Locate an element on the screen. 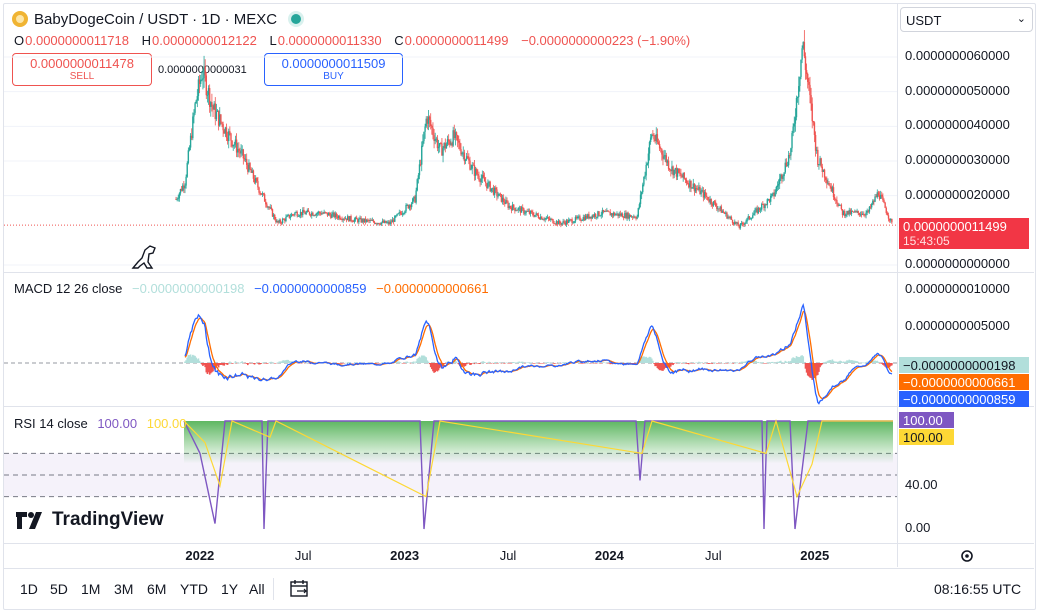 The image size is (1038, 613). time-axis-tick: 2024 is located at coordinates (609, 555).